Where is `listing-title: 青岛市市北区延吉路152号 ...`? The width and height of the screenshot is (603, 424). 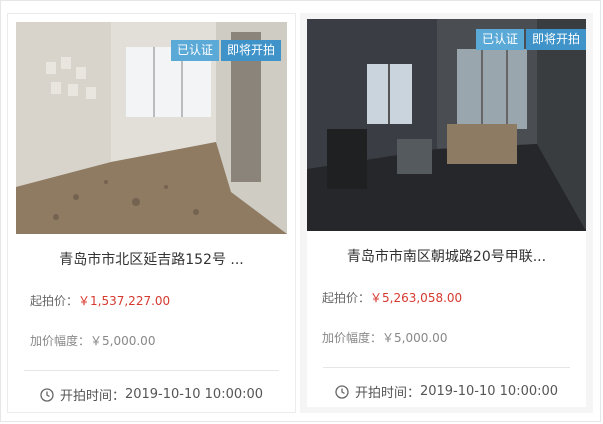 listing-title: 青岛市市北区延吉路152号 ... is located at coordinates (151, 260).